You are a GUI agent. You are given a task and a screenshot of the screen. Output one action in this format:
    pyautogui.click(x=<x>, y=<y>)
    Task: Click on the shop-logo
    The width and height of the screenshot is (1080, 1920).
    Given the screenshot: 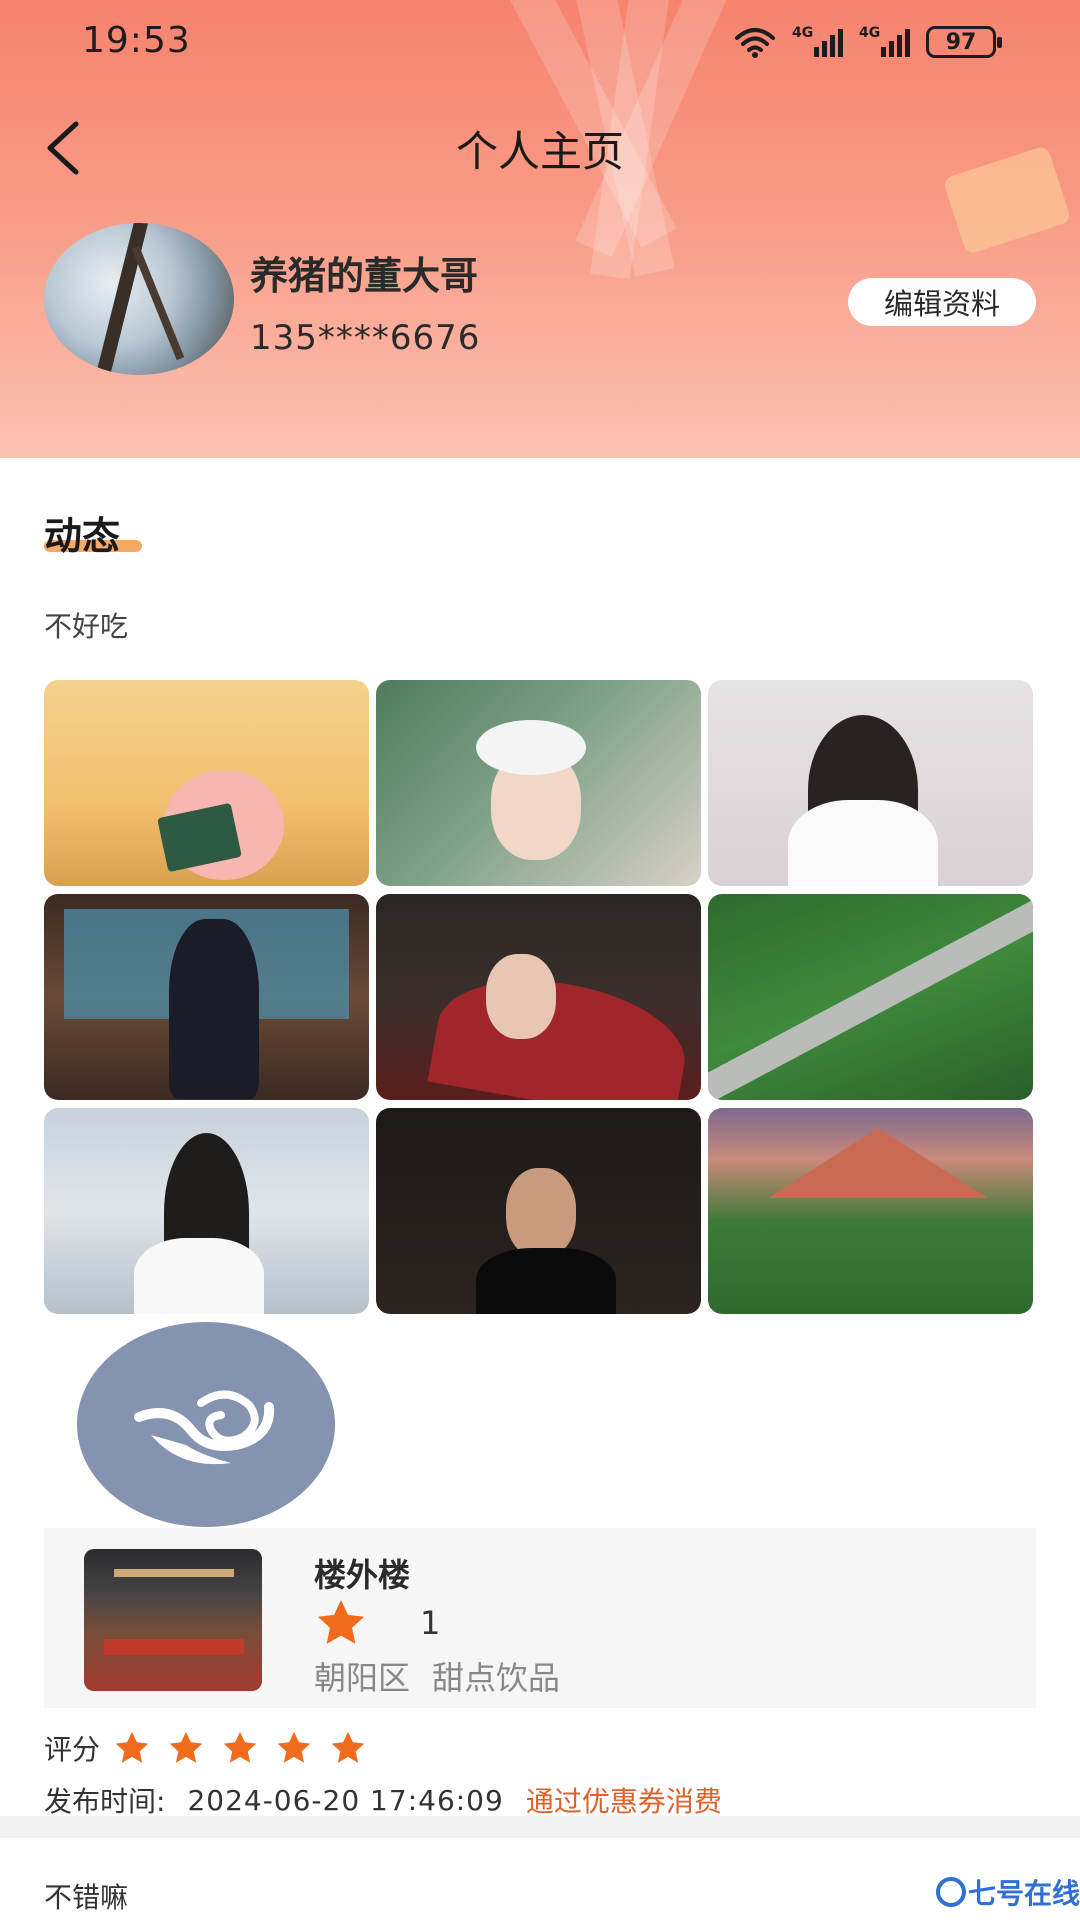 What is the action you would take?
    pyautogui.click(x=206, y=1424)
    